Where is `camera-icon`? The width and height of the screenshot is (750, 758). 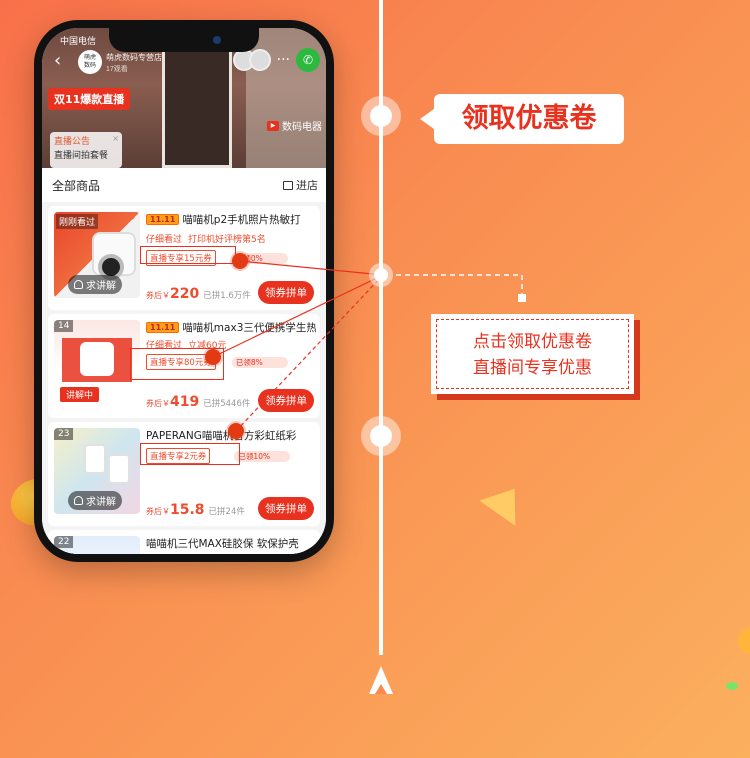 camera-icon is located at coordinates (217, 40).